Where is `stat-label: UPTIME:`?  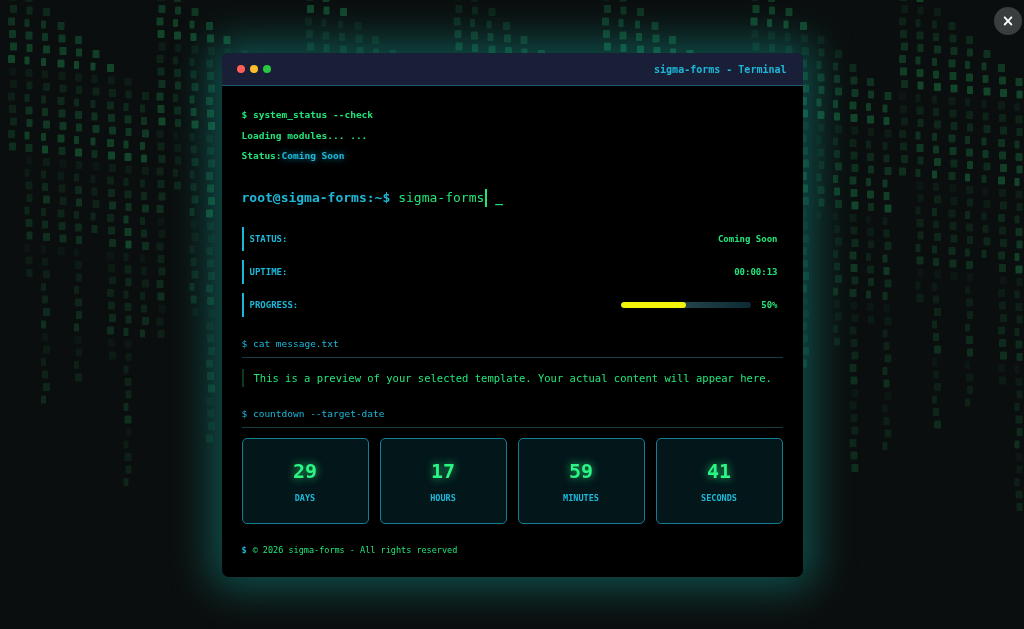 stat-label: UPTIME: is located at coordinates (268, 271).